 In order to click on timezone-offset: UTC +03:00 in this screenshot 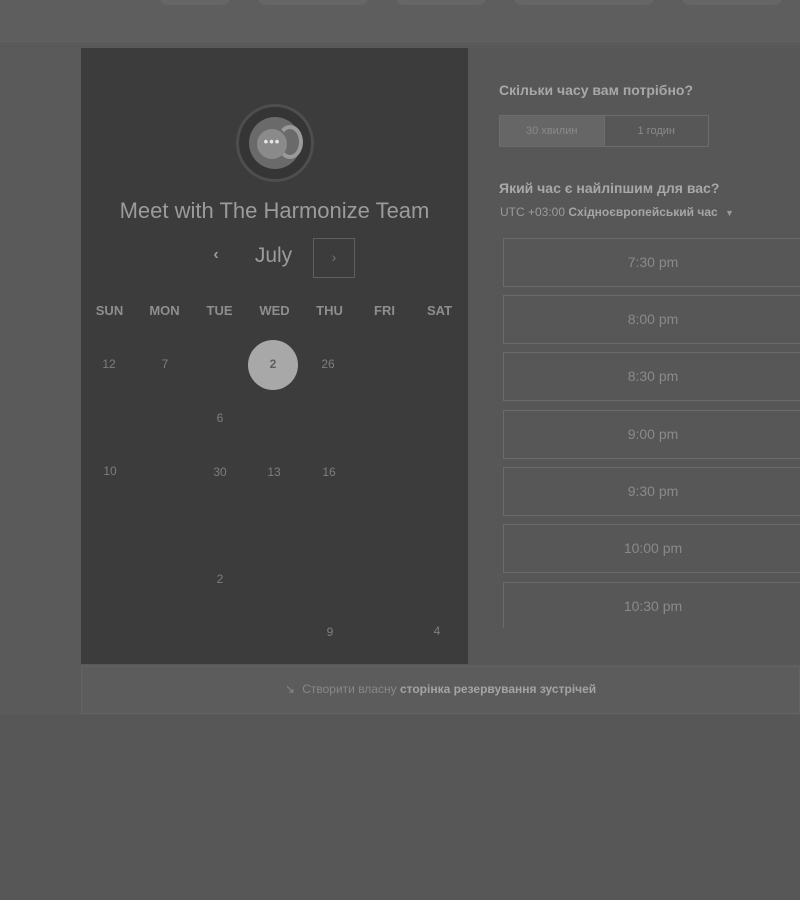, I will do `click(533, 212)`.